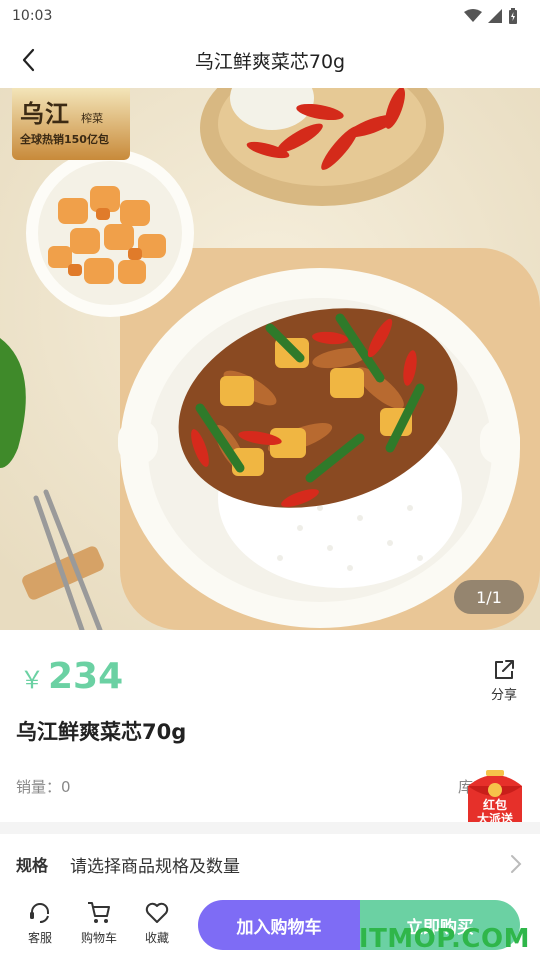  Describe the element at coordinates (155, 866) in the screenshot. I see `spec-value: 请选择商品规格及数量` at that location.